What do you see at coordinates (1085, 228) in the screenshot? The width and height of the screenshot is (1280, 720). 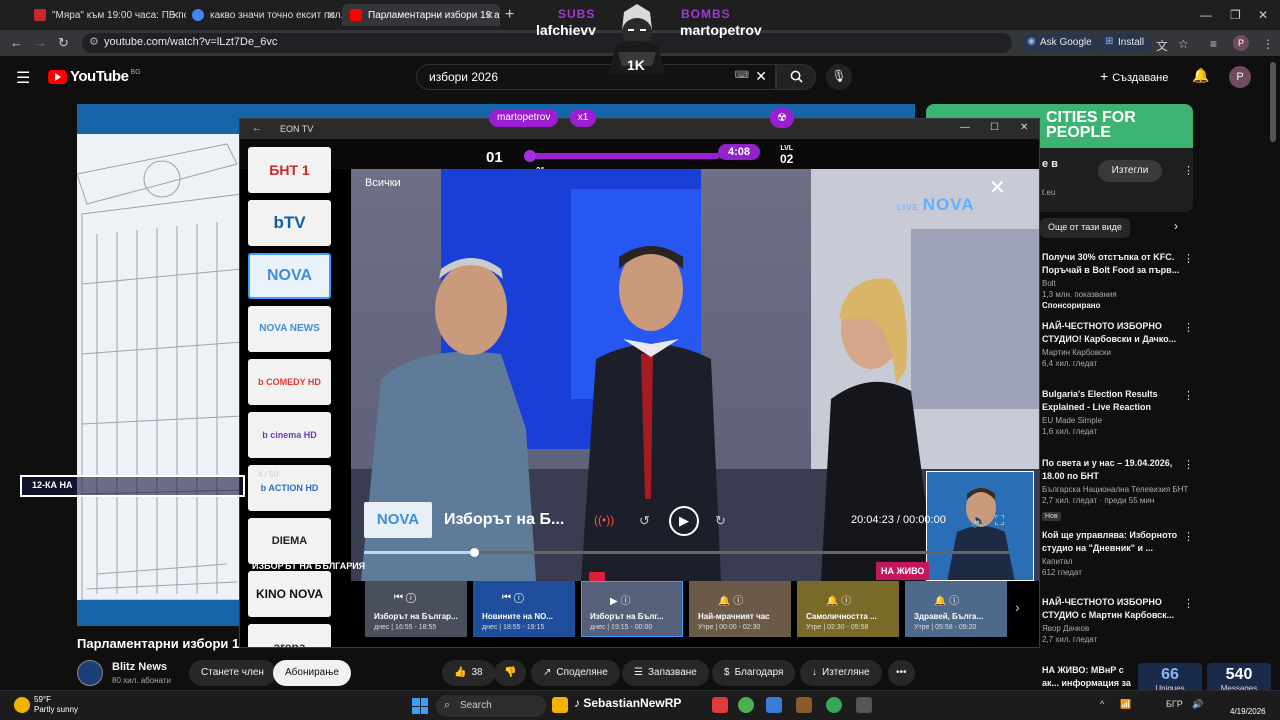 I see `chip-more-from-video: Още от тази виде` at bounding box center [1085, 228].